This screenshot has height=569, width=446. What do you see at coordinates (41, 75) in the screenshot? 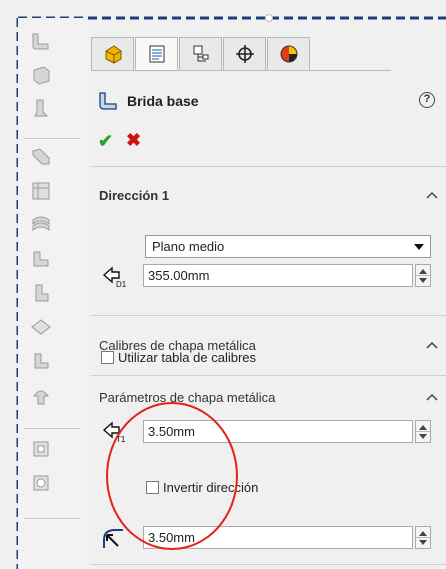
I see `box-icon` at bounding box center [41, 75].